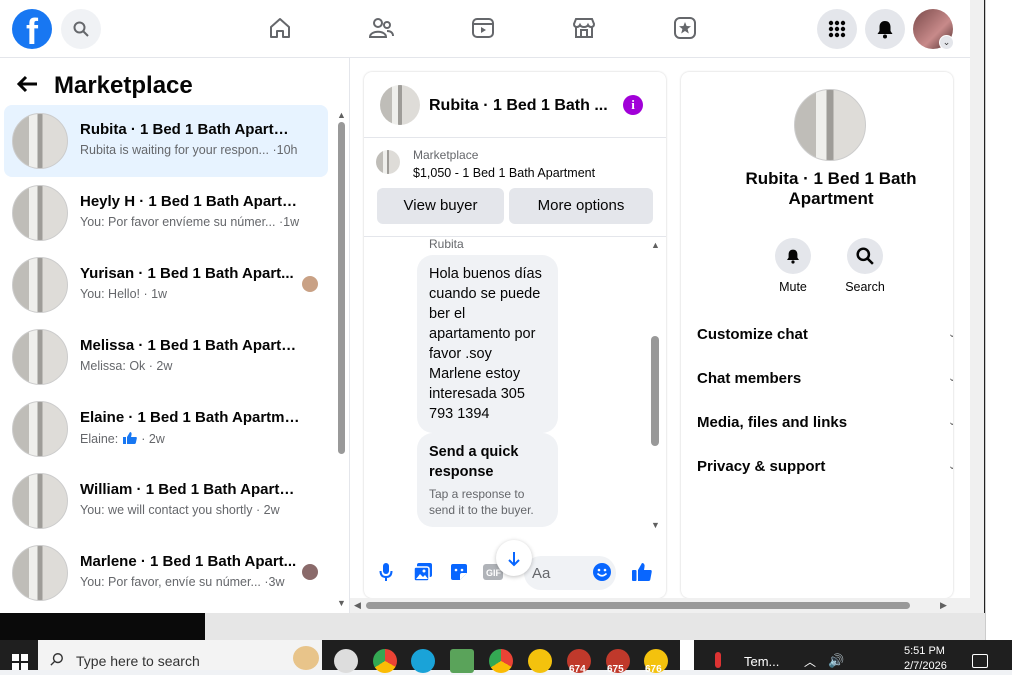  What do you see at coordinates (385, 661) in the screenshot?
I see `chrome-icon` at bounding box center [385, 661].